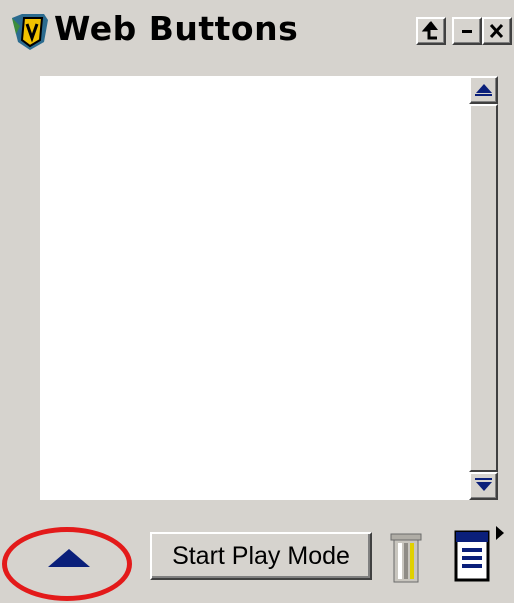  I want to click on vertical-scrollbar, so click(483, 288).